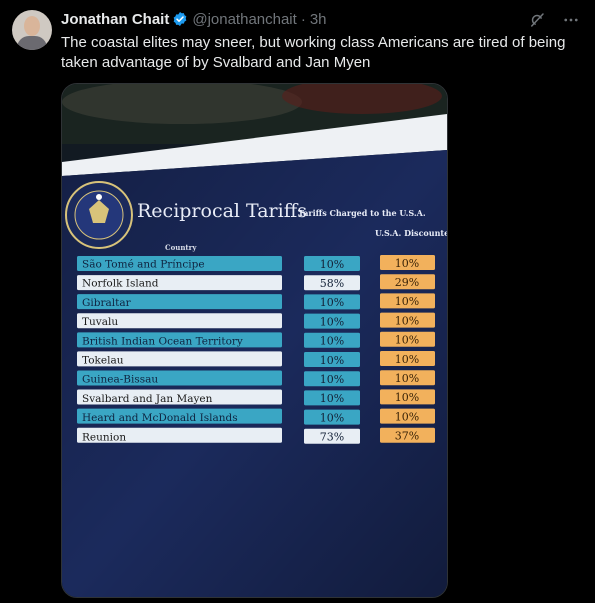 Image resolution: width=595 pixels, height=603 pixels. What do you see at coordinates (32, 43) in the screenshot?
I see `avatar-shoulders` at bounding box center [32, 43].